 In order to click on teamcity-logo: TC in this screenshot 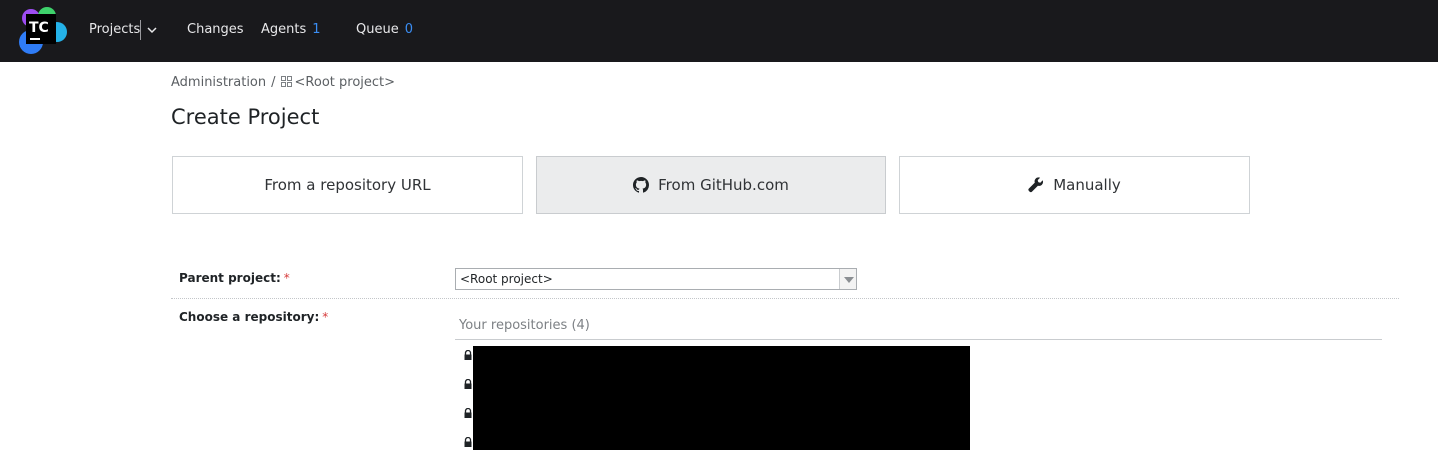, I will do `click(42, 31)`.